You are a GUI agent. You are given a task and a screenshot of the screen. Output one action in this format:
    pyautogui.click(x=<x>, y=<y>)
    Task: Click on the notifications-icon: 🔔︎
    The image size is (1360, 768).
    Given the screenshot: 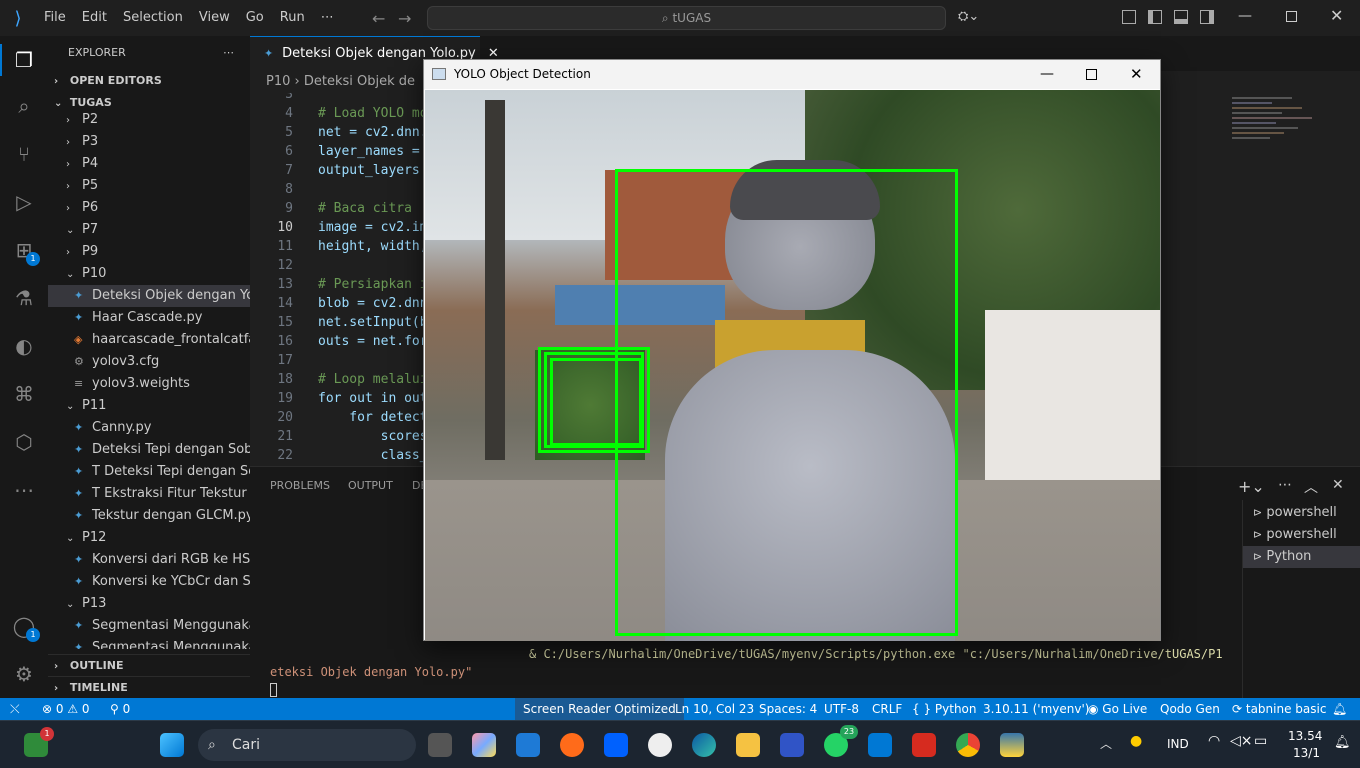 What is the action you would take?
    pyautogui.click(x=1342, y=742)
    